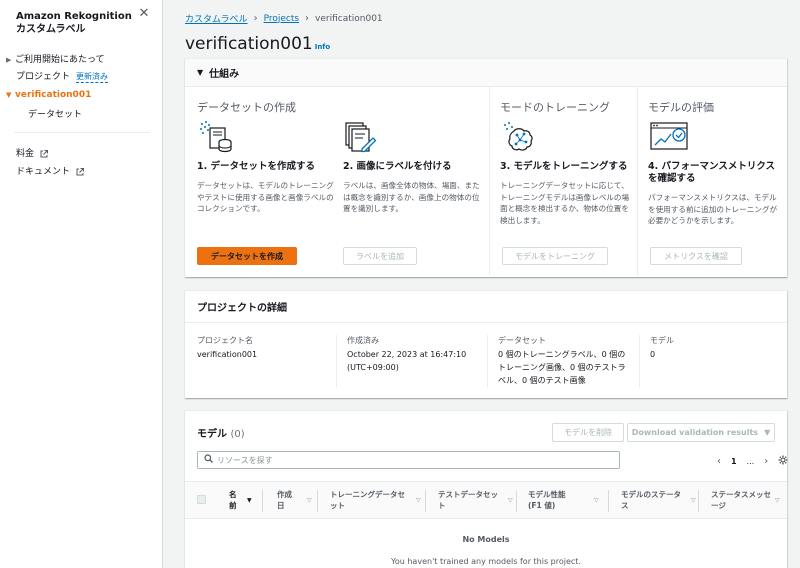 This screenshot has width=800, height=568. What do you see at coordinates (257, 44) in the screenshot?
I see `page-title: verification001 Info` at bounding box center [257, 44].